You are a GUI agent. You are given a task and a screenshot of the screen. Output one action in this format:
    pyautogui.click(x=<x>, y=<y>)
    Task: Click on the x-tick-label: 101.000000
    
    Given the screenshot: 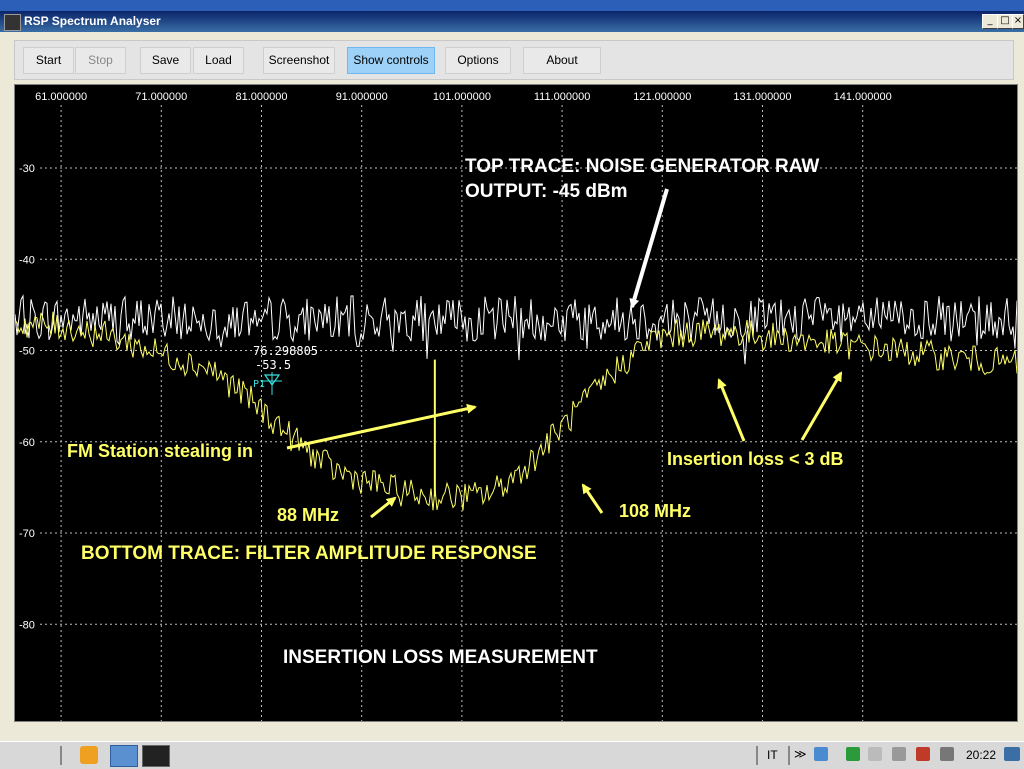 What is the action you would take?
    pyautogui.click(x=462, y=97)
    